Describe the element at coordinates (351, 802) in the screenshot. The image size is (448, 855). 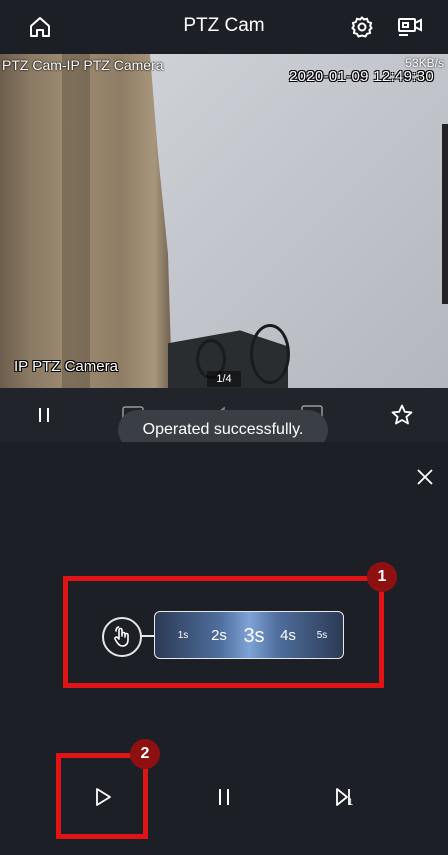
I see `step-count-label: 1` at that location.